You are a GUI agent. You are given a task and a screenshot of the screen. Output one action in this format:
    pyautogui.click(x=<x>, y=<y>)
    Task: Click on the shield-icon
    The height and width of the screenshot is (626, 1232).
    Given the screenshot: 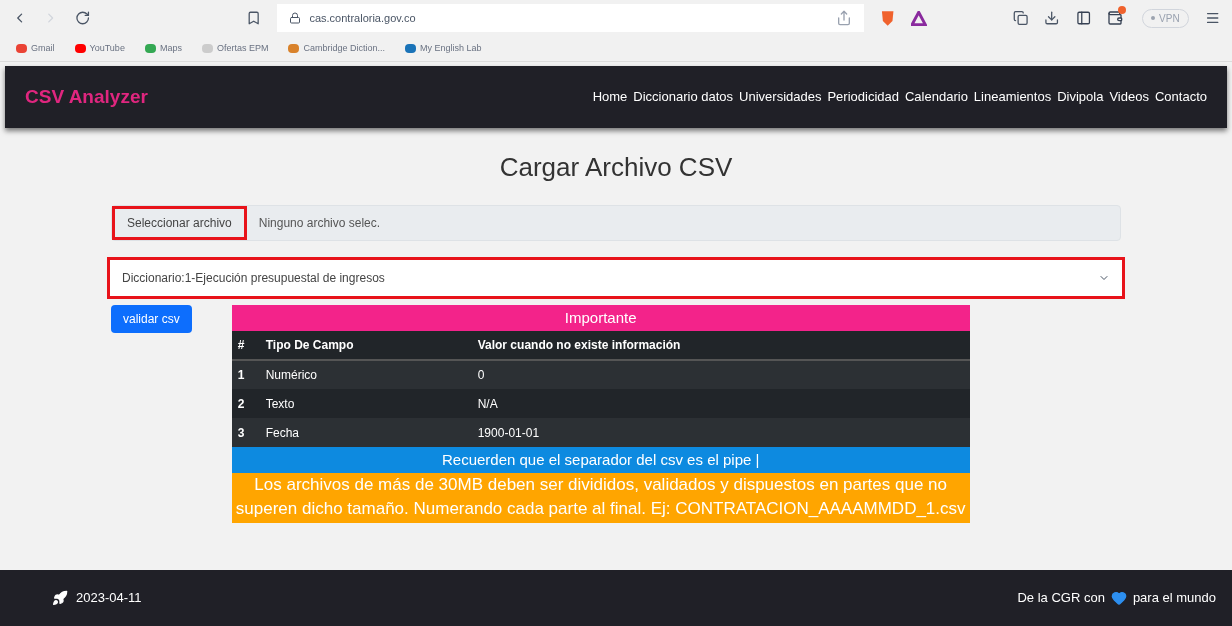 What is the action you would take?
    pyautogui.click(x=888, y=18)
    